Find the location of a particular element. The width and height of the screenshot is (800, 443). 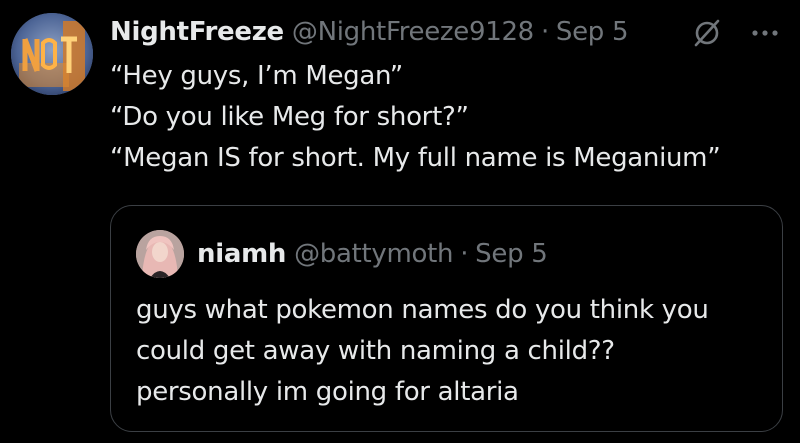

quote-author-avatar-image is located at coordinates (160, 254).